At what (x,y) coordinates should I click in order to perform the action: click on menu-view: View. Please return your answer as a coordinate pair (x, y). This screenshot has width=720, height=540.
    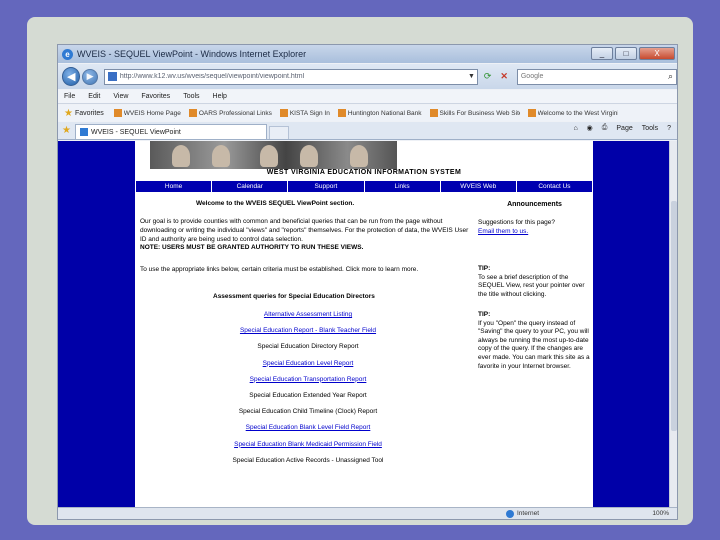
    Looking at the image, I should click on (120, 96).